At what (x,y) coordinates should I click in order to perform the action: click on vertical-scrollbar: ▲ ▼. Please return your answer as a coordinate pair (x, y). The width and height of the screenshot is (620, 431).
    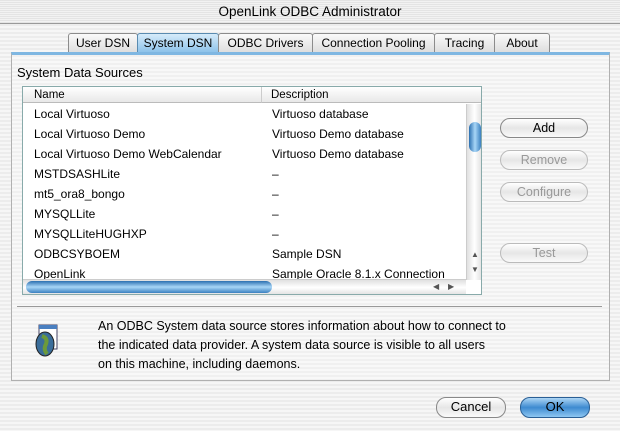
    Looking at the image, I should click on (473, 192).